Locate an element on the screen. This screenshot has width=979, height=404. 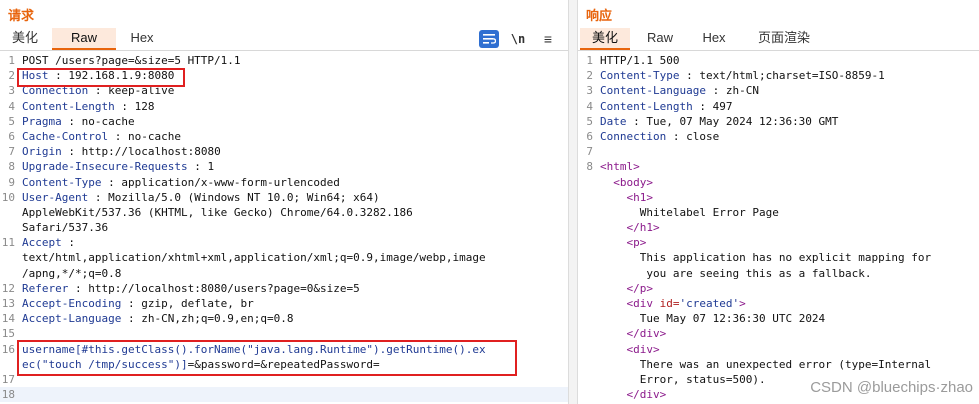
line-number: 8 is located at coordinates (11, 167).